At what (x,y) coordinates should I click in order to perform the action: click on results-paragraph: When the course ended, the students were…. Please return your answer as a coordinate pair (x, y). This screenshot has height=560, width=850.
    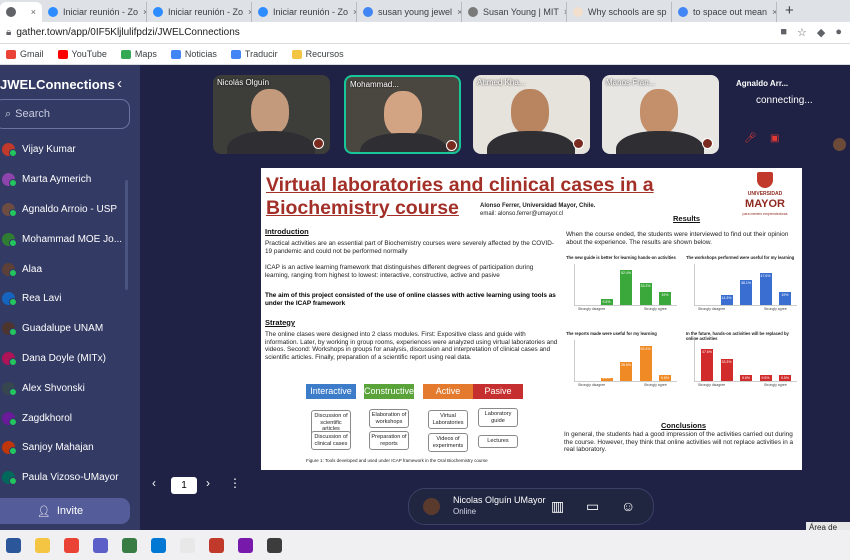
    Looking at the image, I should click on (677, 238).